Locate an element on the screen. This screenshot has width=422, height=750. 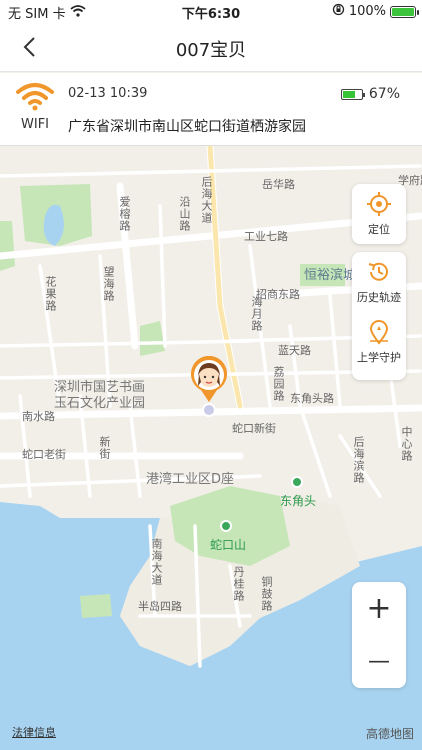
nav-bar: 007宝贝 is located at coordinates (211, 47).